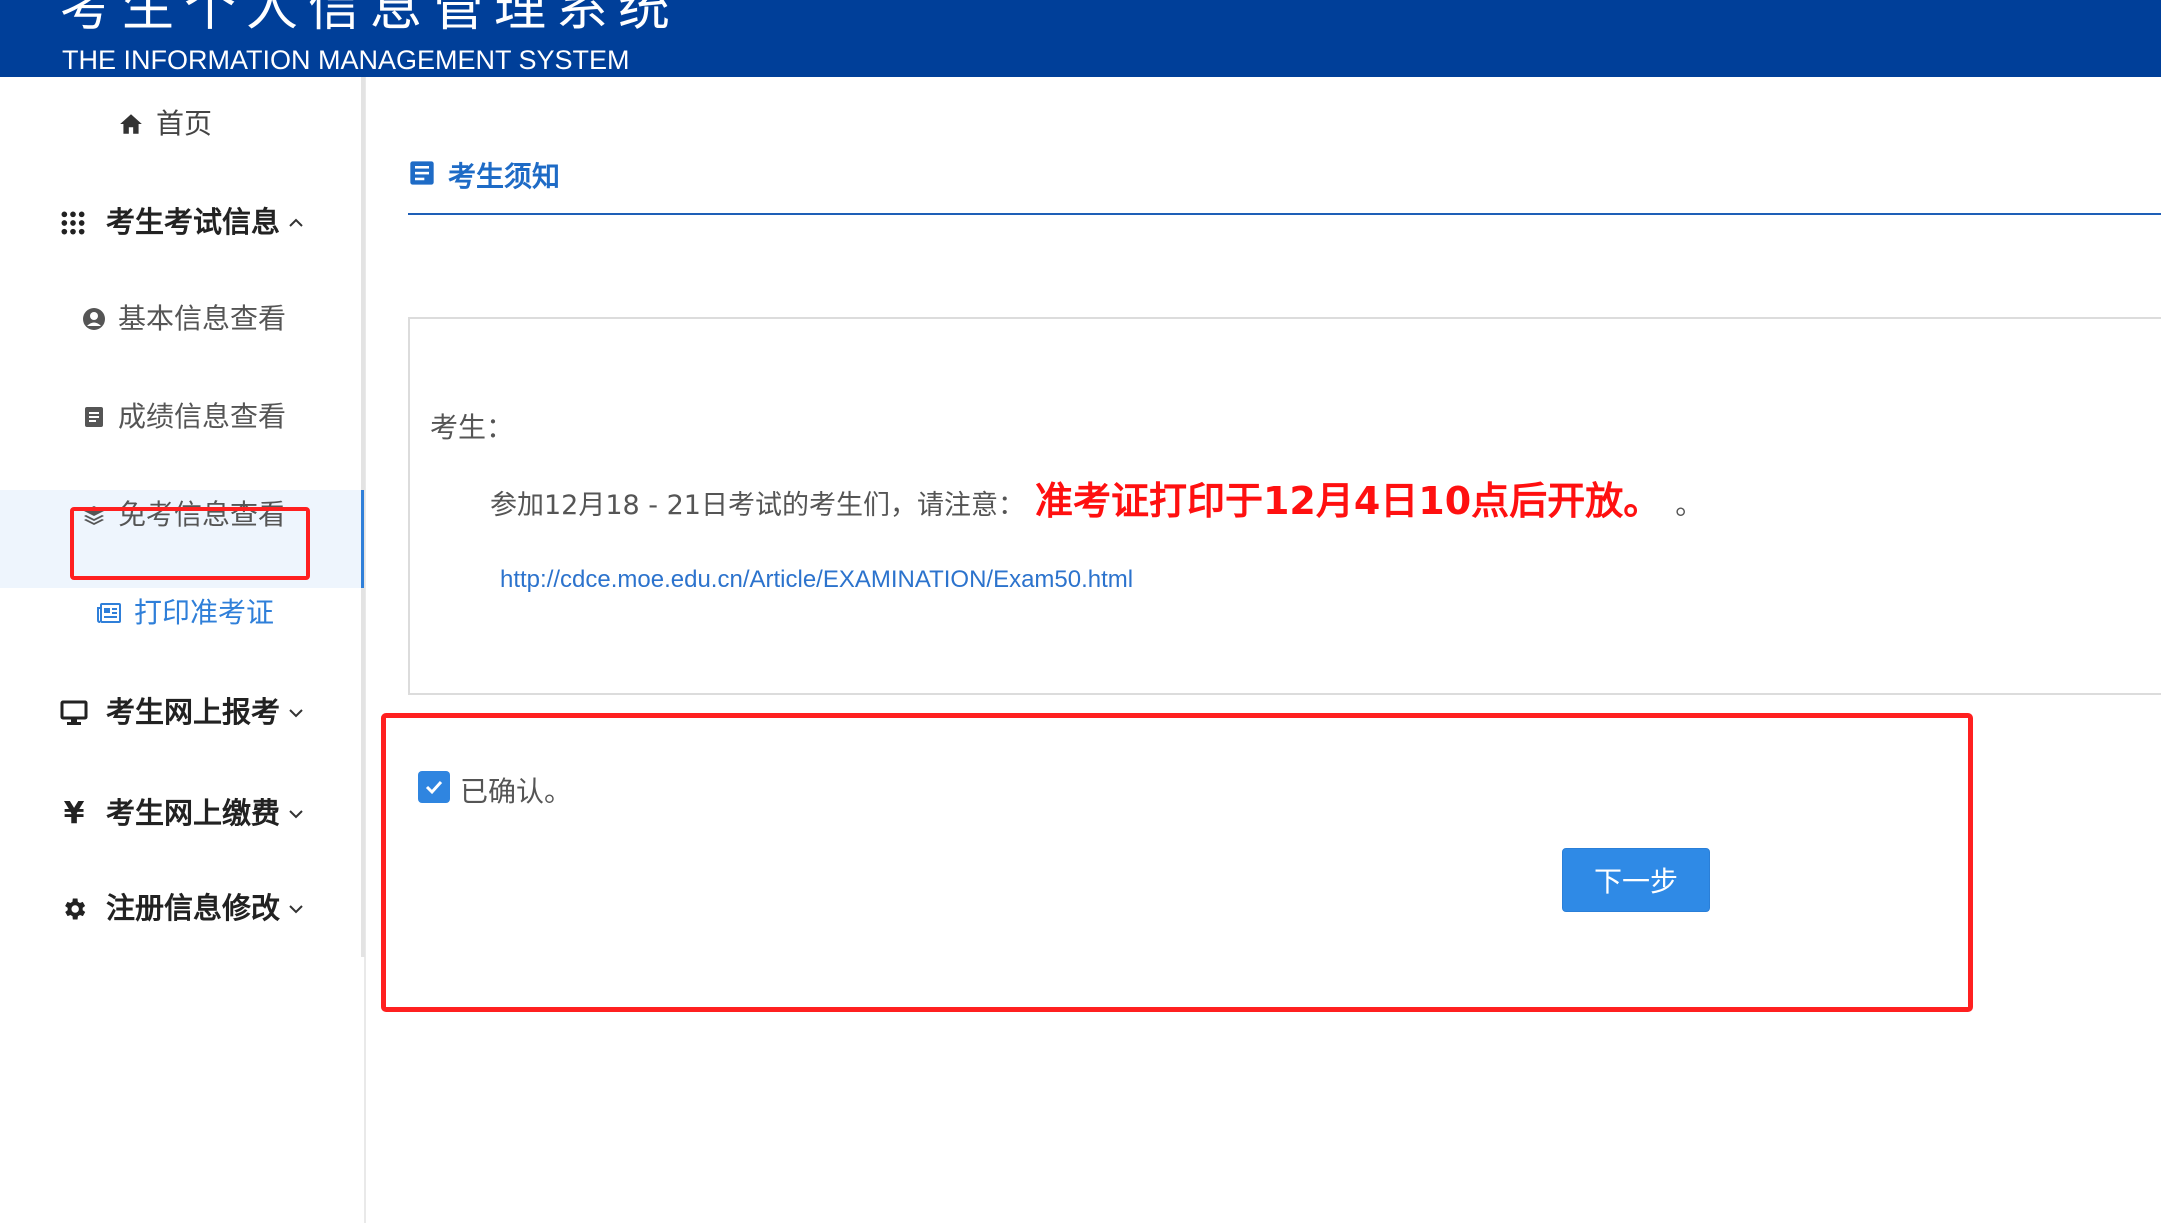 This screenshot has height=1223, width=2161. What do you see at coordinates (74, 813) in the screenshot?
I see `yen-icon: ¥` at bounding box center [74, 813].